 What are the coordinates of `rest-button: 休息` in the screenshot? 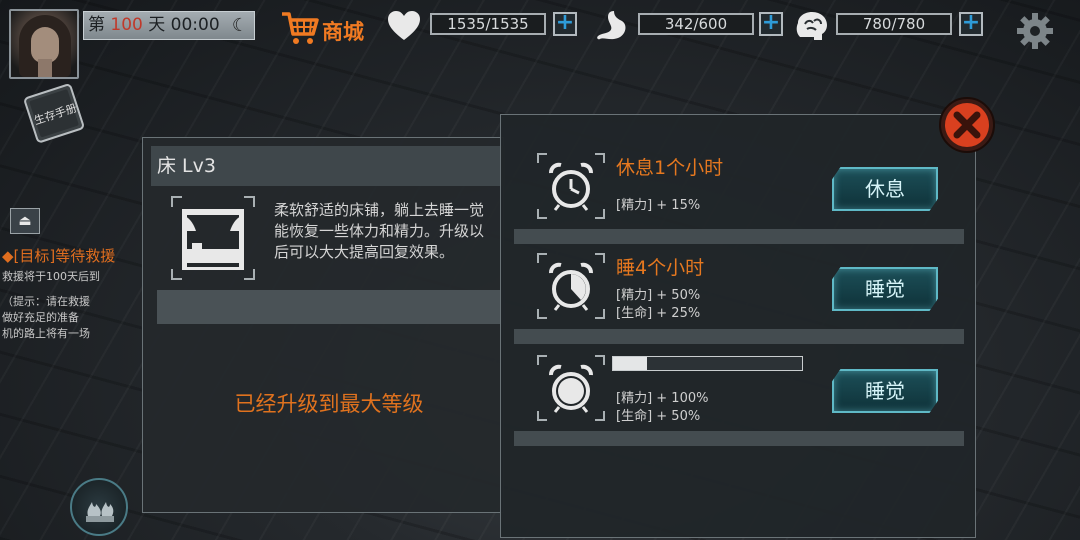 It's located at (885, 189).